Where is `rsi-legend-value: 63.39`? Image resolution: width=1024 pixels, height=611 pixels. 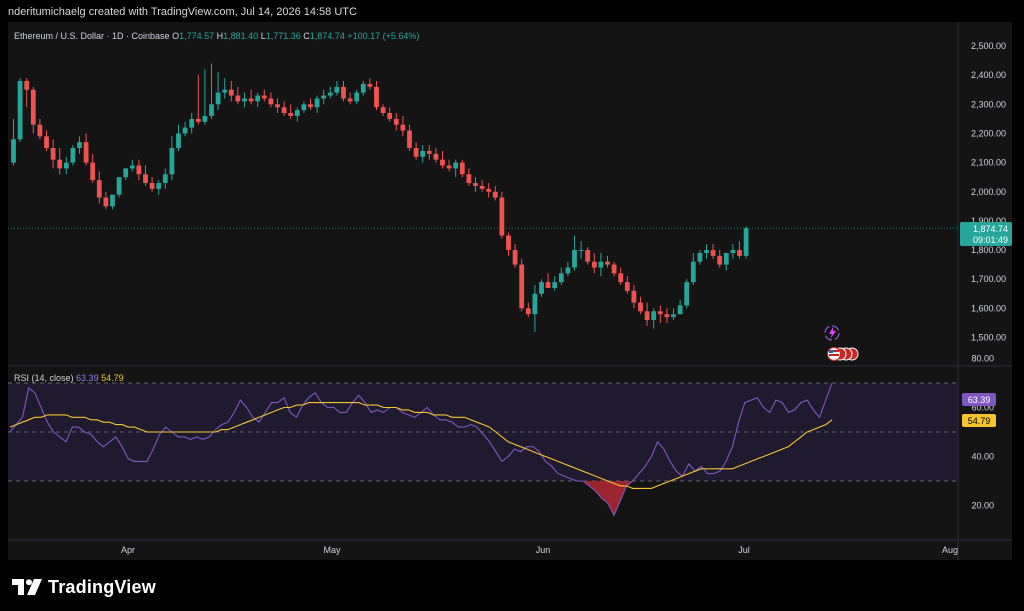
rsi-legend-value: 63.39 is located at coordinates (87, 378).